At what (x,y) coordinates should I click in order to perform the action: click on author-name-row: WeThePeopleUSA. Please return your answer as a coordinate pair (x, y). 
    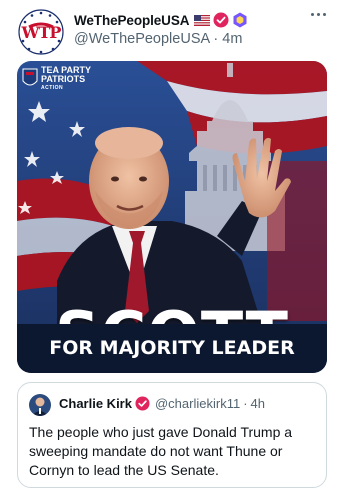
    Looking at the image, I should click on (161, 20).